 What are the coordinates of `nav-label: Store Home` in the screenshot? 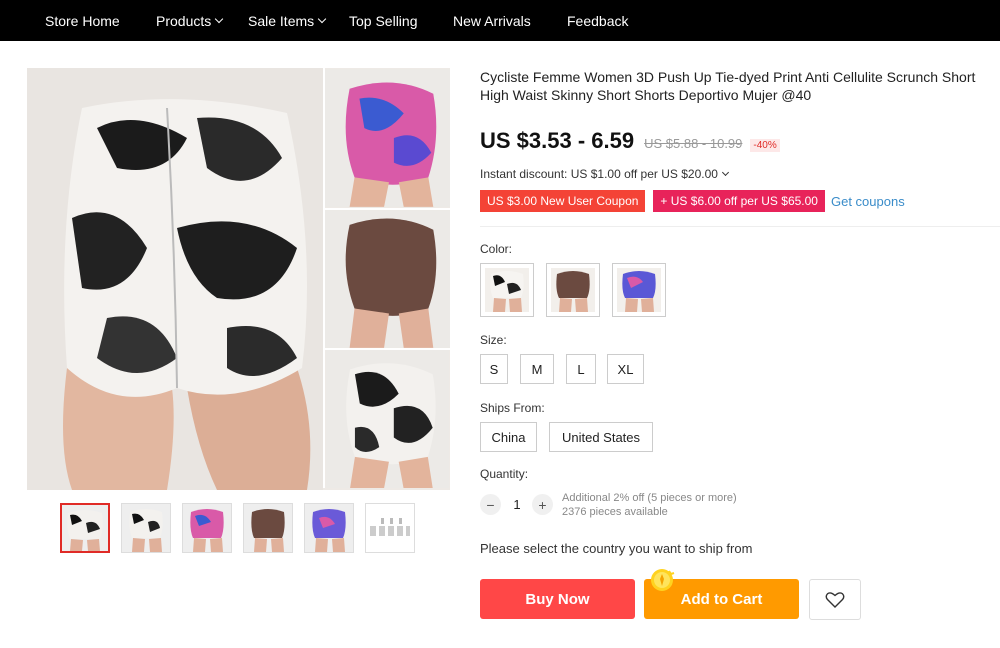 It's located at (82, 20).